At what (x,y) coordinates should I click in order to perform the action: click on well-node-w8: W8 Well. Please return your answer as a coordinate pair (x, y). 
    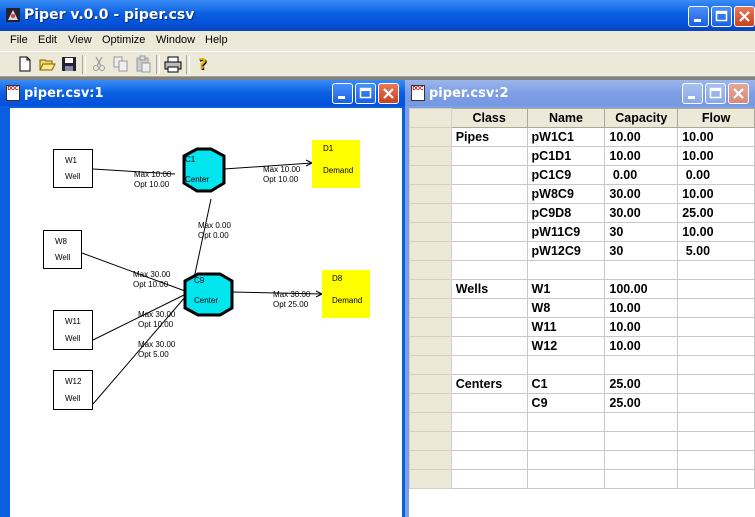
    Looking at the image, I should click on (62, 249).